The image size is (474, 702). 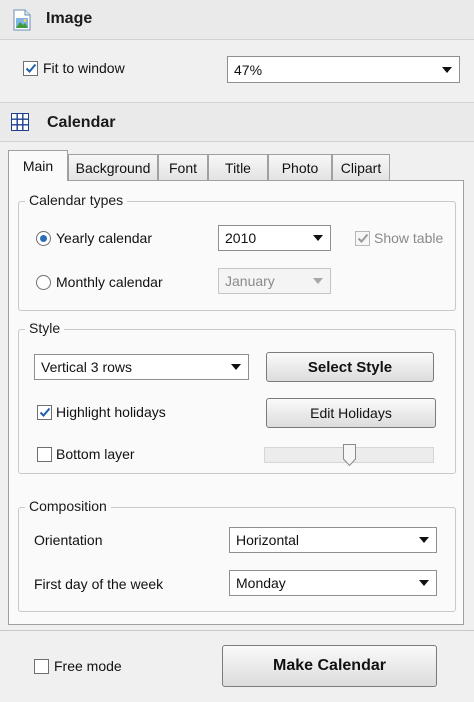 I want to click on zoom-value: 47%, so click(x=248, y=69).